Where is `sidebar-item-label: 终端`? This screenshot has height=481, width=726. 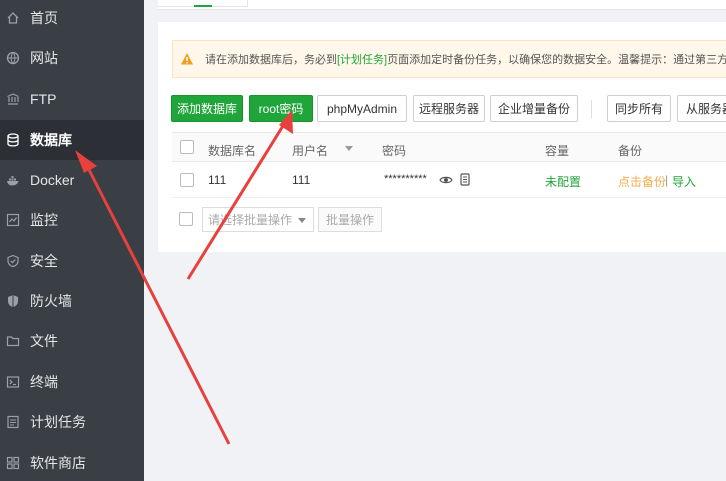
sidebar-item-label: 终端 is located at coordinates (44, 382).